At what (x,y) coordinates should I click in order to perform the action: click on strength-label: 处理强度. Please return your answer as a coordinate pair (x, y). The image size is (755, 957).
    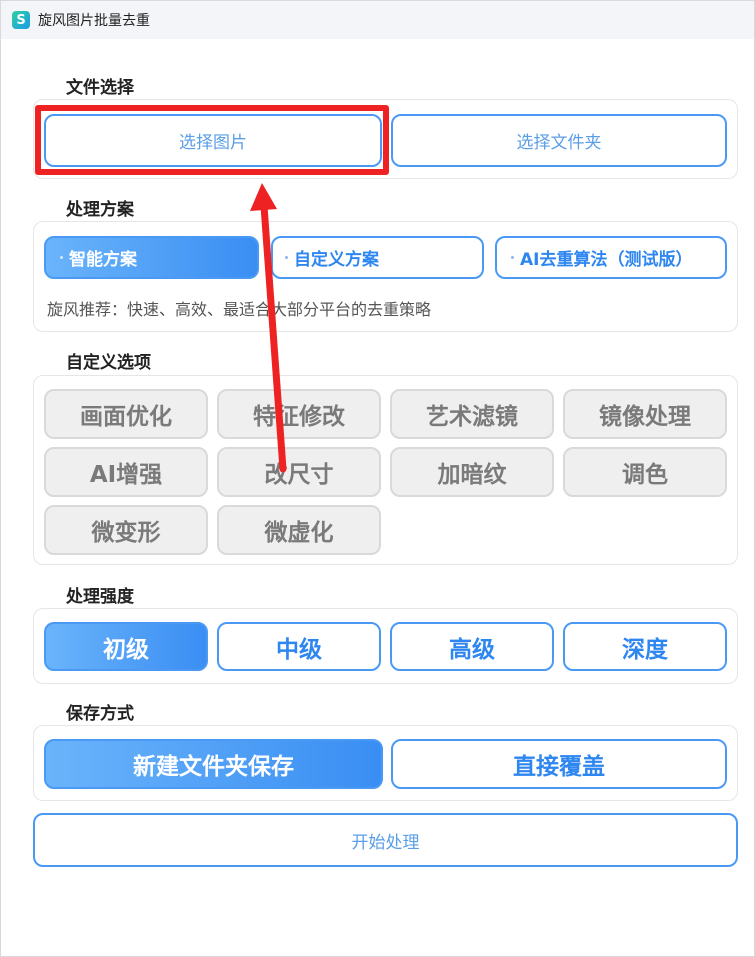
    Looking at the image, I should click on (100, 597).